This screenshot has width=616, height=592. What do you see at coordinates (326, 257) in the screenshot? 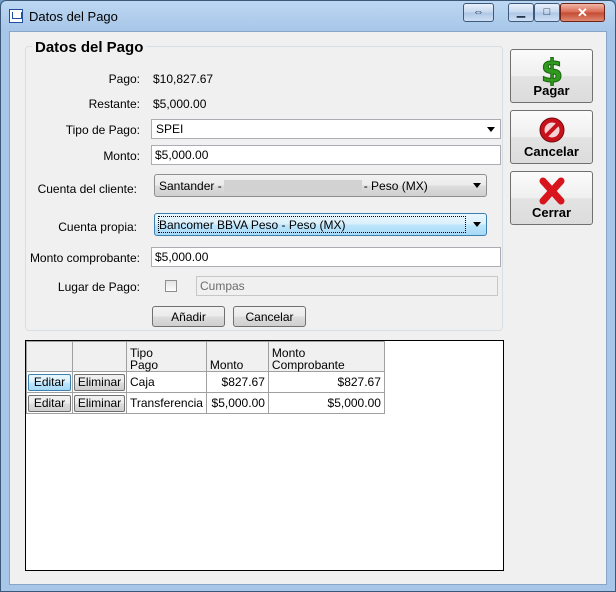
I see `monto-comprobante-input: $5,000.00` at bounding box center [326, 257].